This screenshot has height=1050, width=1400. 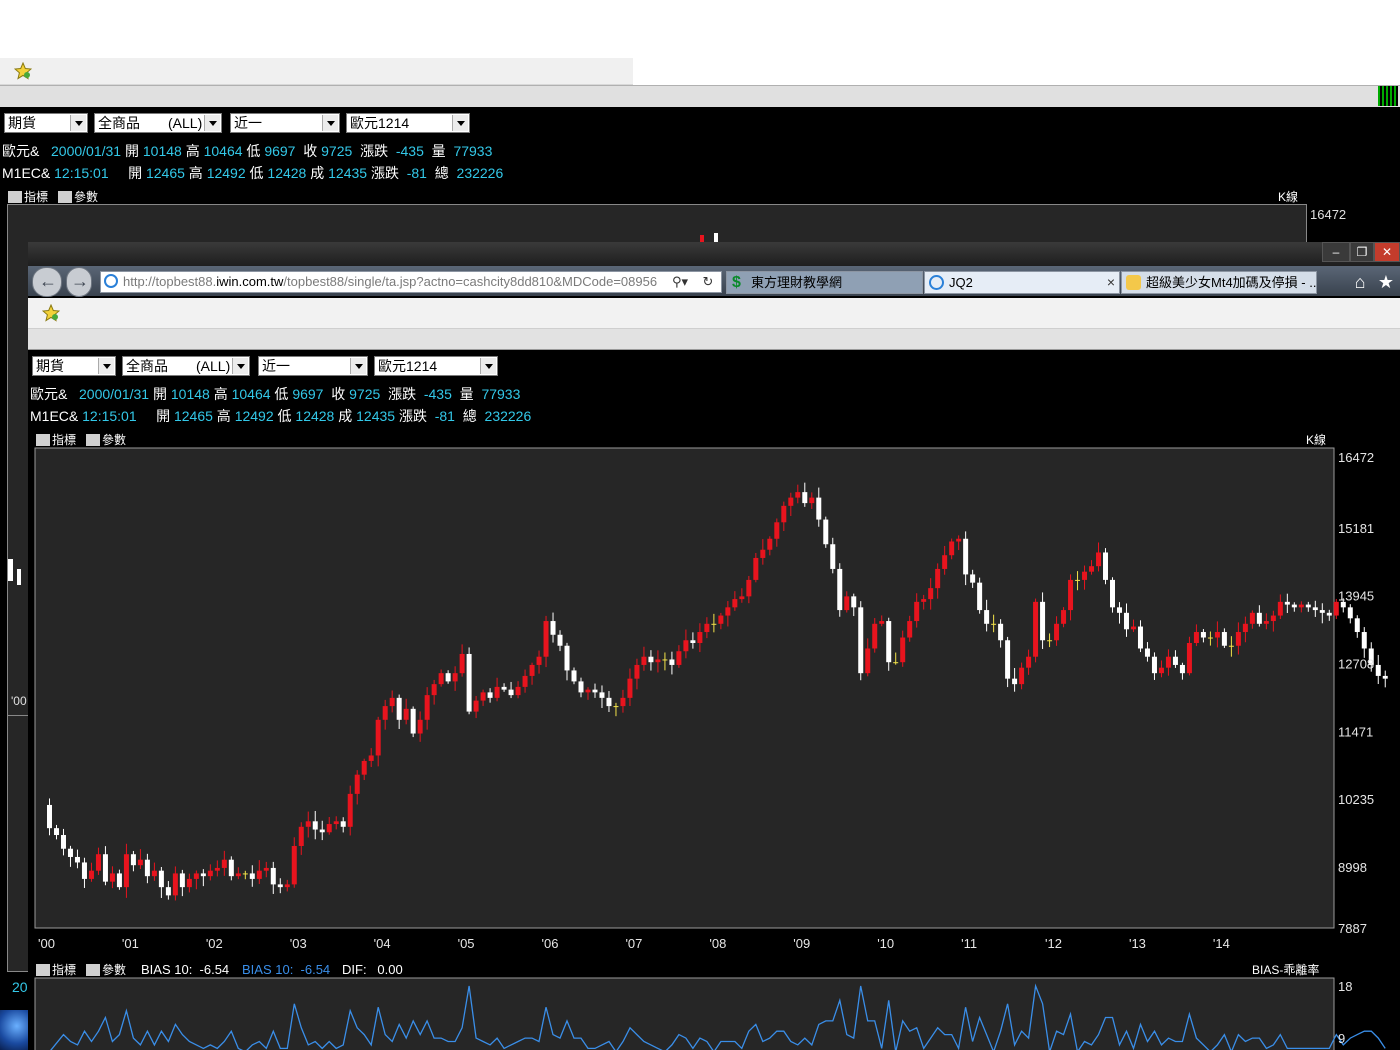 I want to click on back-button: ←, so click(x=47, y=282).